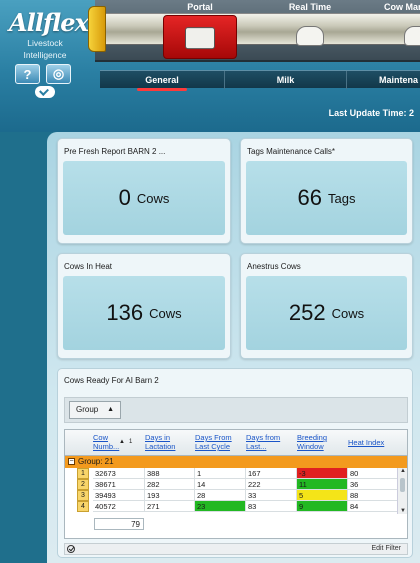 This screenshot has height=563, width=420. I want to click on card-title: Cows Ready For AI Barn 2, so click(111, 380).